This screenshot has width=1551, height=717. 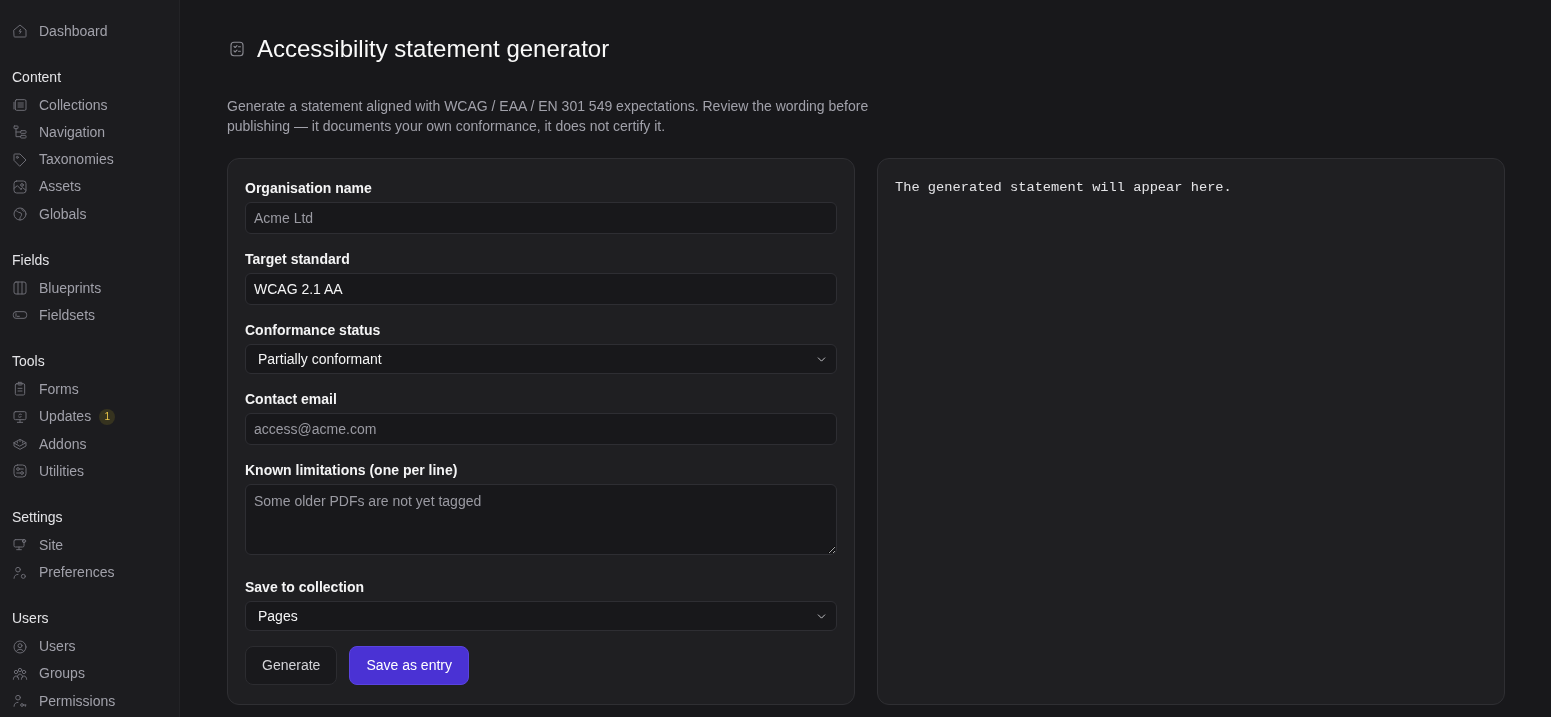 I want to click on user-gear-icon, so click(x=20, y=572).